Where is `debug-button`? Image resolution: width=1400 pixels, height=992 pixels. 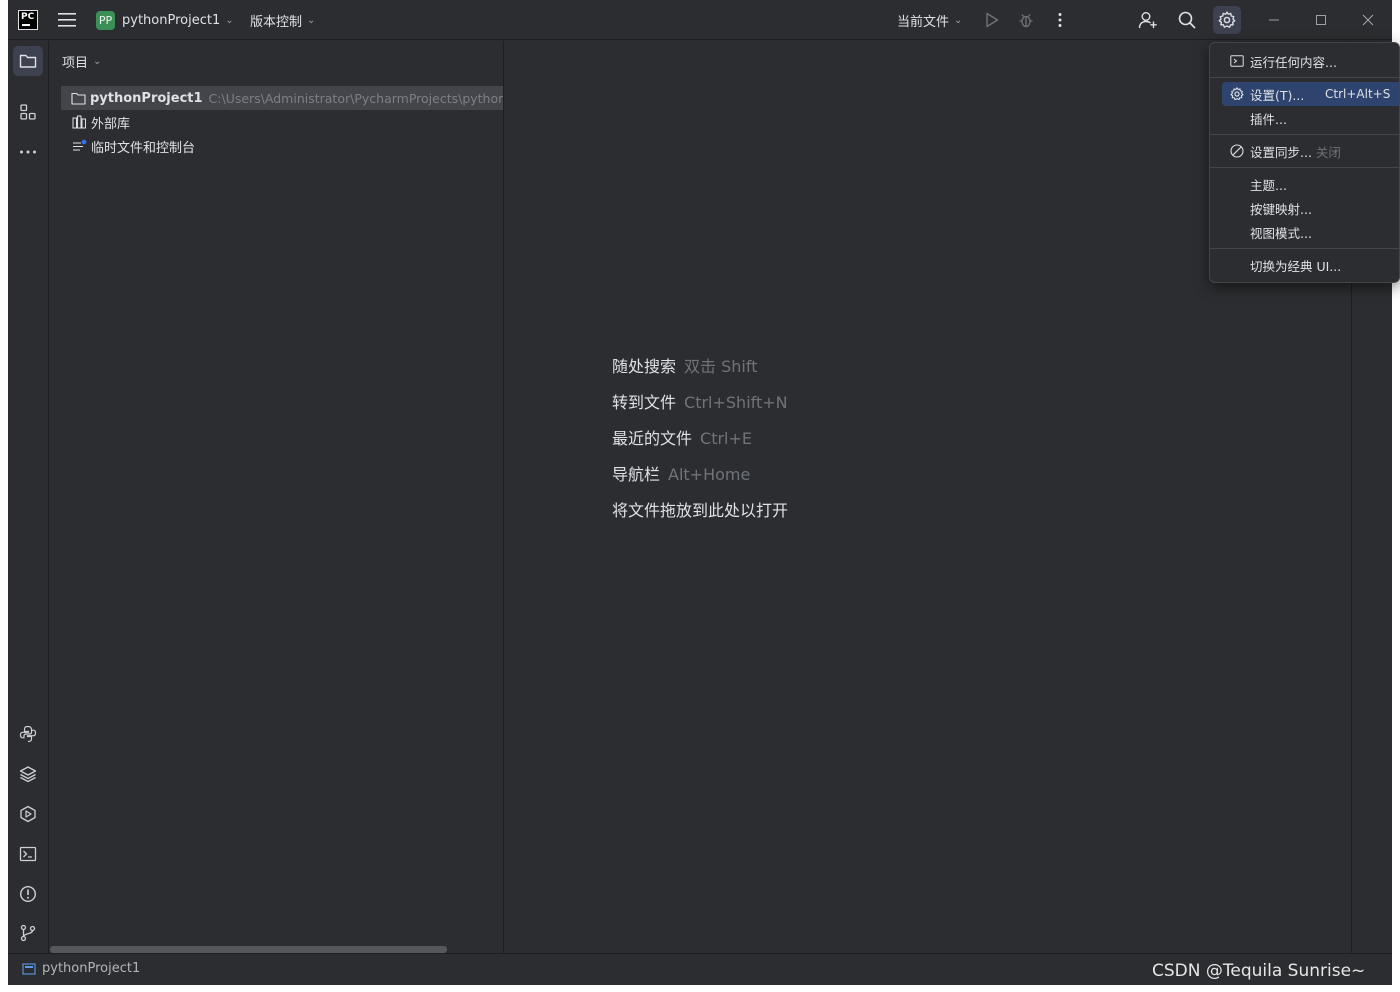
debug-button is located at coordinates (1026, 20).